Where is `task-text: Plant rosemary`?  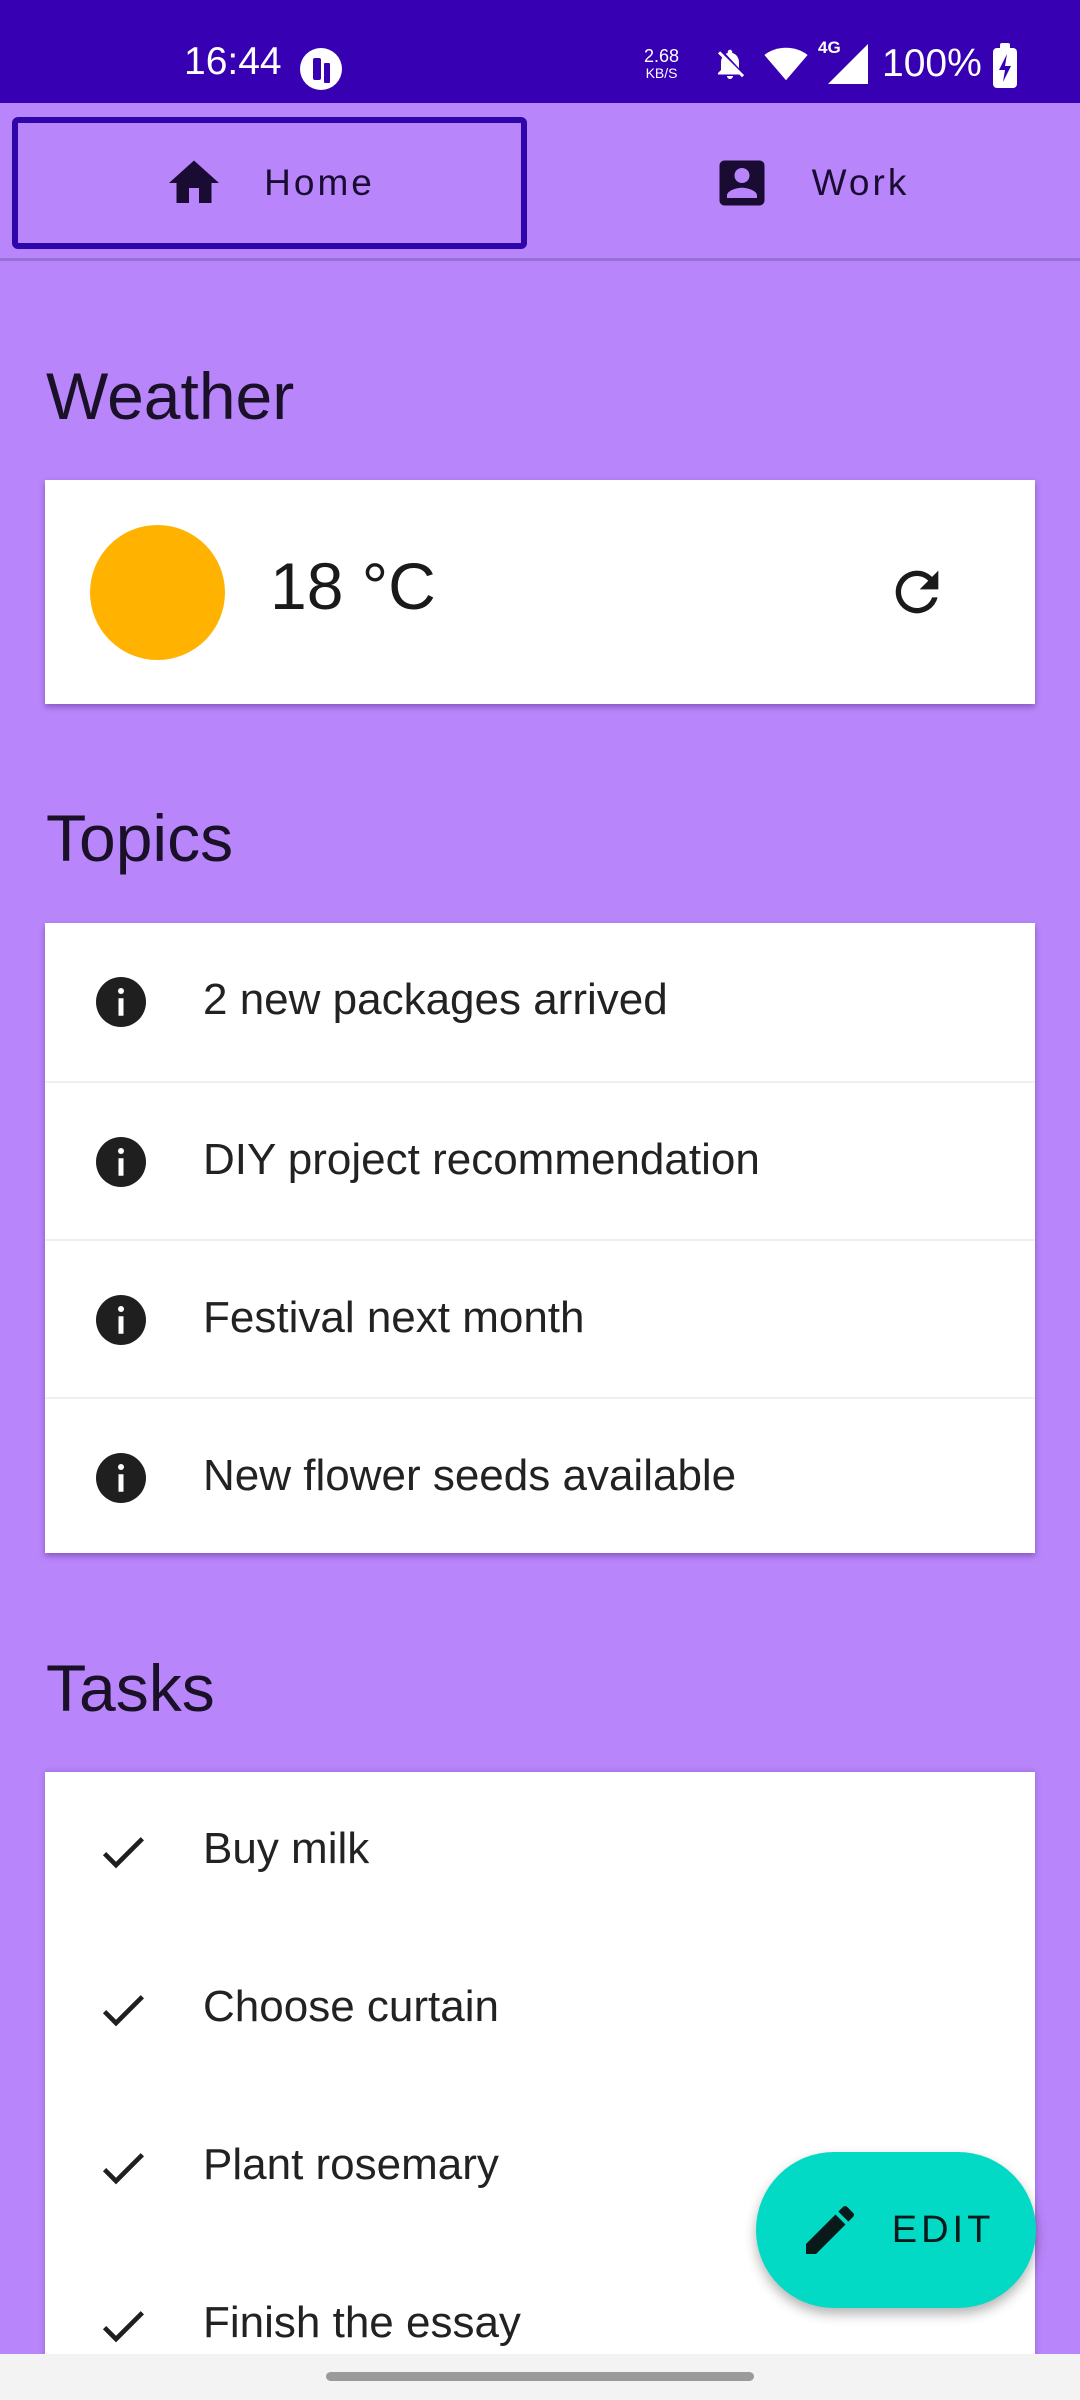
task-text: Plant rosemary is located at coordinates (351, 2164).